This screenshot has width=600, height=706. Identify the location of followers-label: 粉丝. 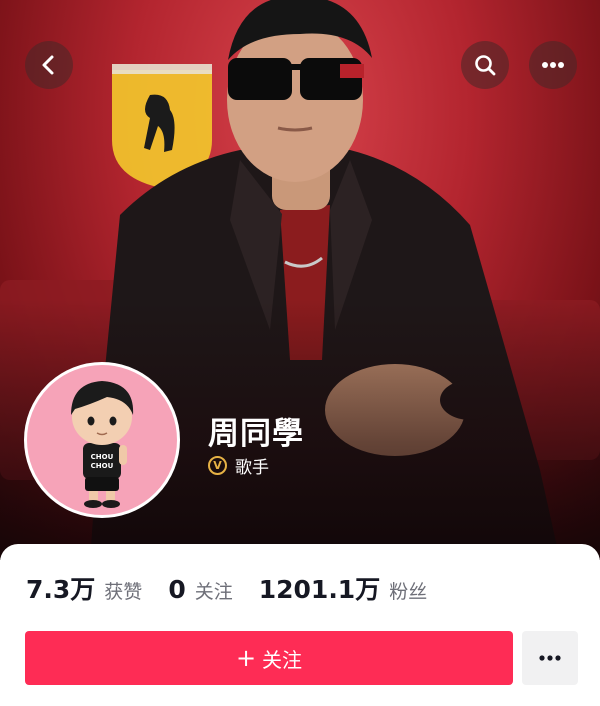
(408, 590).